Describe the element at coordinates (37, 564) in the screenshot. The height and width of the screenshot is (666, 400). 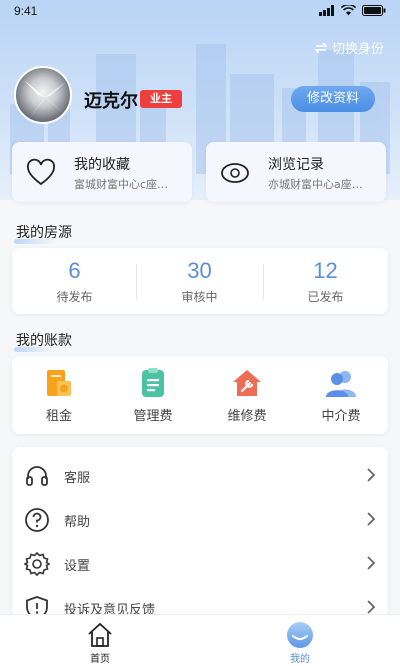
I see `gear-icon` at that location.